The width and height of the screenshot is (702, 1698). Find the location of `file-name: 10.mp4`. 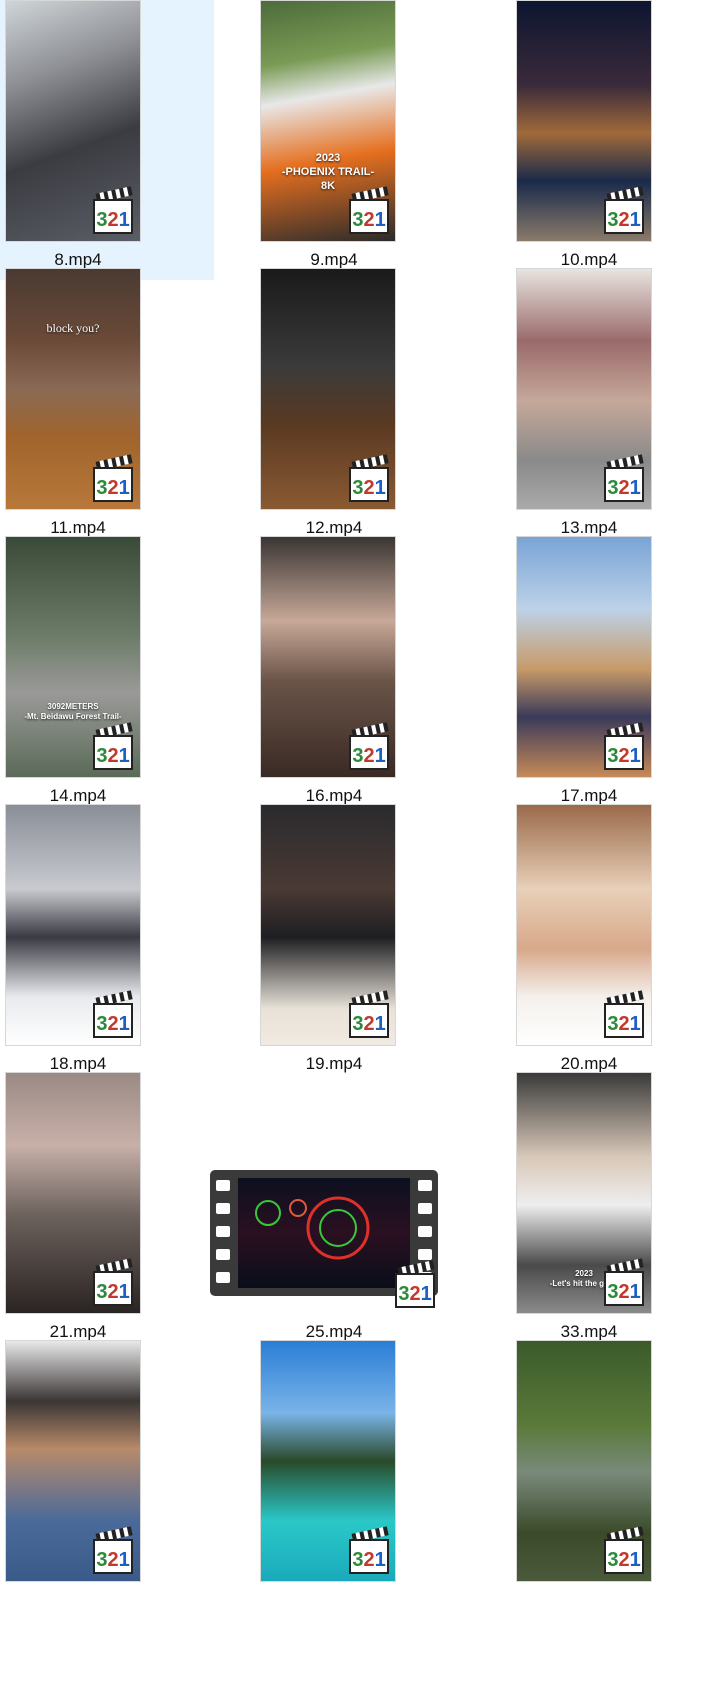

file-name: 10.mp4 is located at coordinates (589, 259).